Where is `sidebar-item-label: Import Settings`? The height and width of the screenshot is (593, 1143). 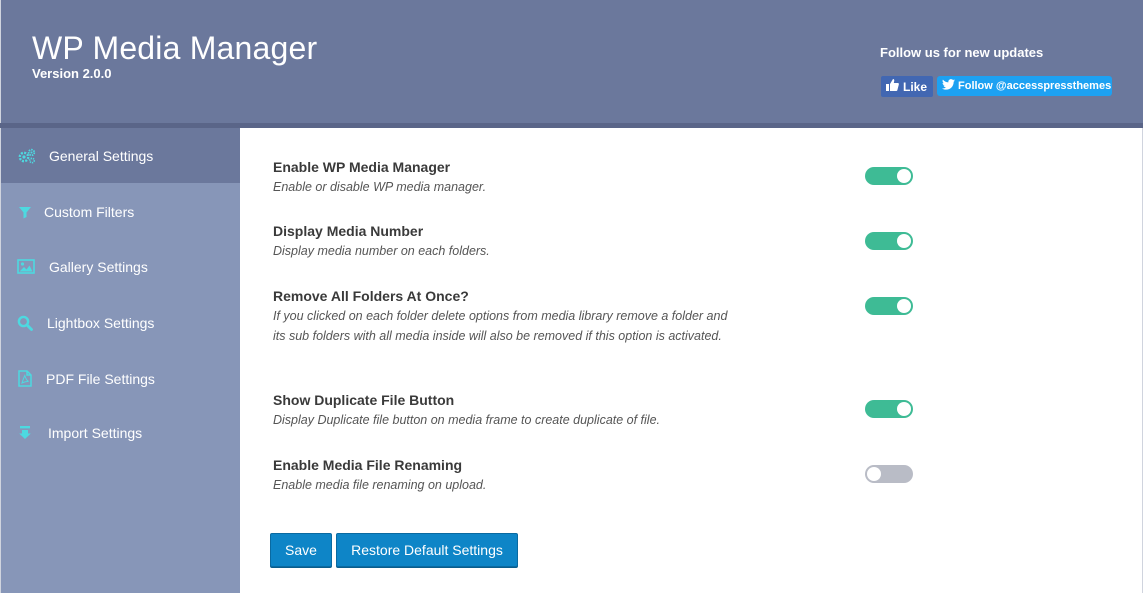 sidebar-item-label: Import Settings is located at coordinates (95, 432).